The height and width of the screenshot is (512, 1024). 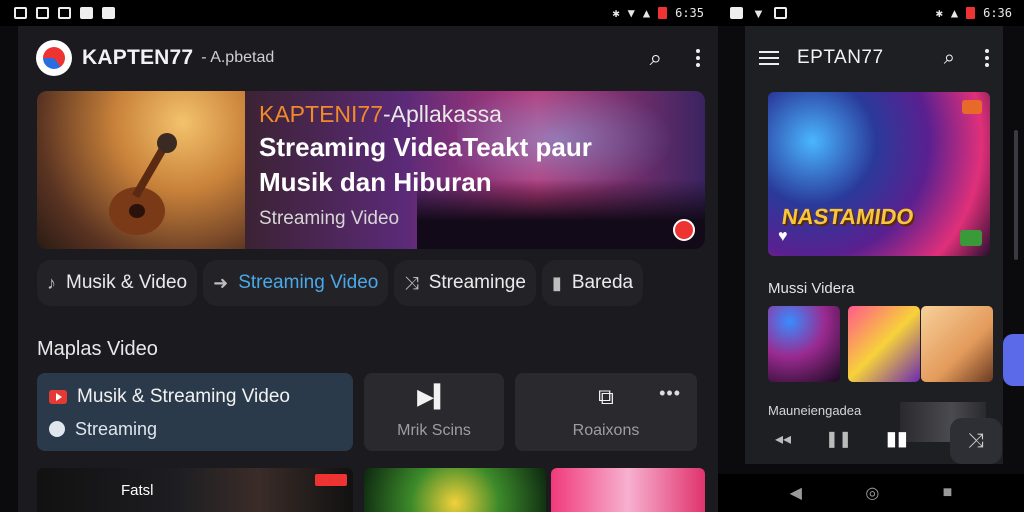 What do you see at coordinates (780, 13) in the screenshot?
I see `screenshot-icon` at bounding box center [780, 13].